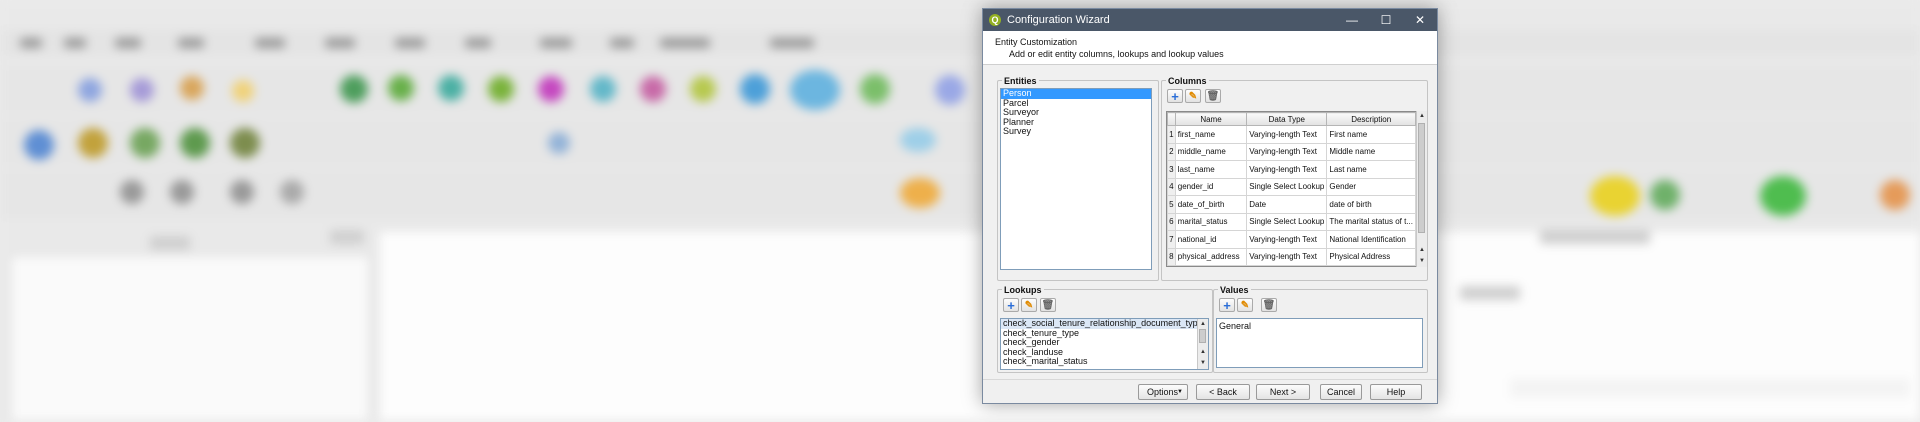  Describe the element at coordinates (1234, 290) in the screenshot. I see `values-group-label: Values` at that location.